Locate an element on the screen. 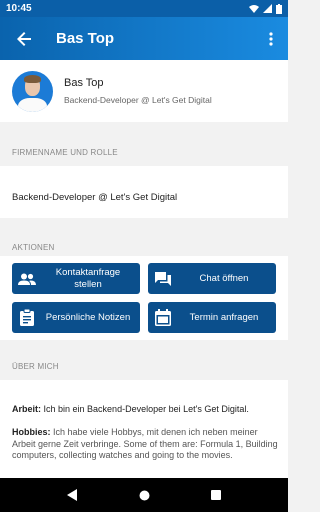 Image resolution: width=320 pixels, height=512 pixels. open-chat-label: Chat öffnen is located at coordinates (224, 278).